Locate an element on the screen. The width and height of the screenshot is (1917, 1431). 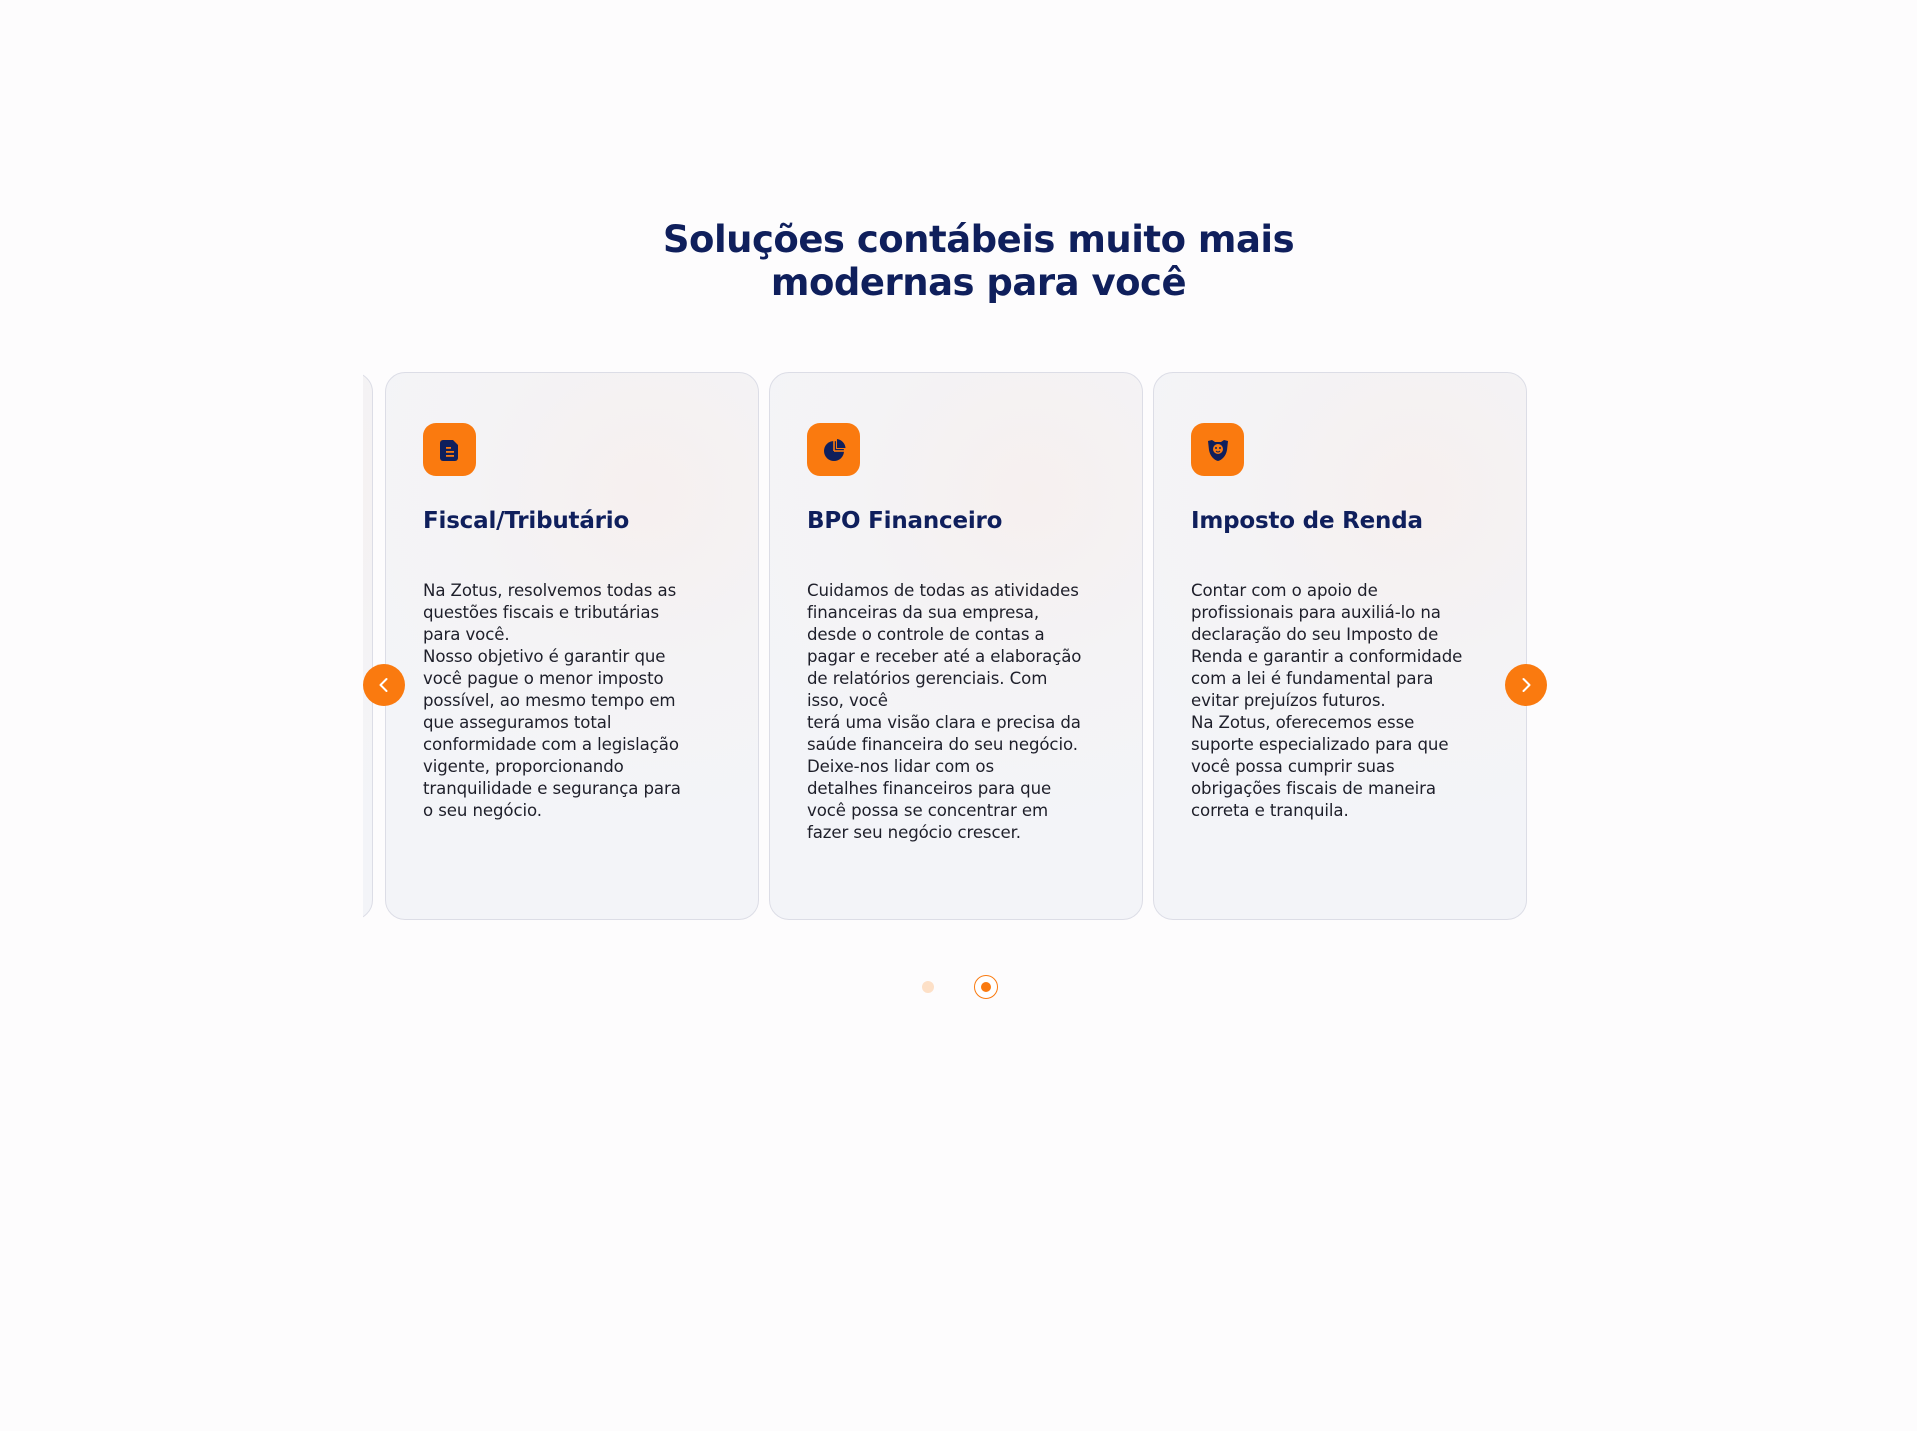
carousel-pagination is located at coordinates (958, 987).